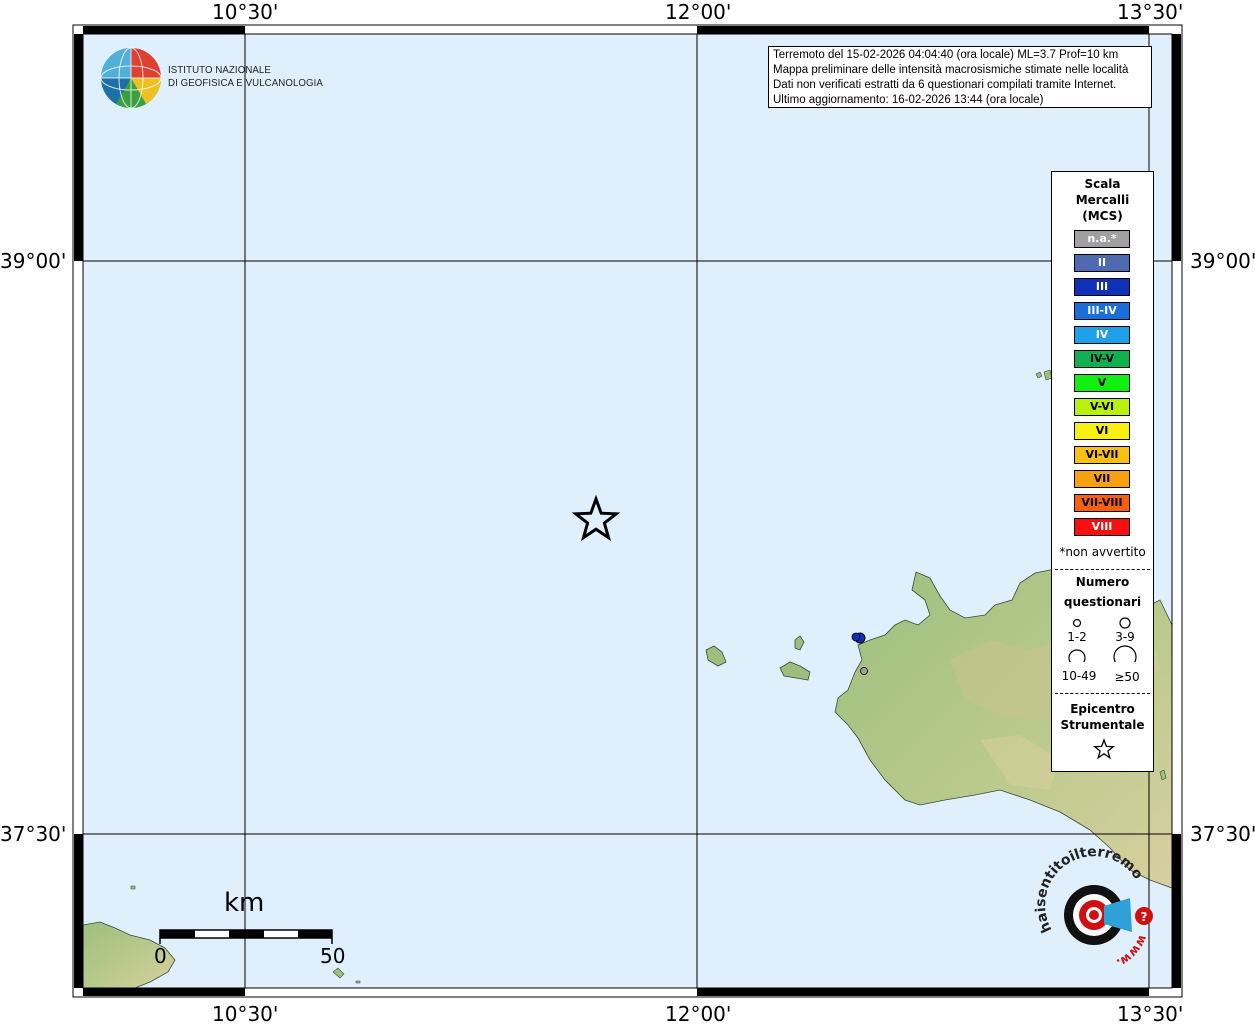 The image size is (1255, 1026). I want to click on lon-label-top-2: 12°00', so click(698, 12).